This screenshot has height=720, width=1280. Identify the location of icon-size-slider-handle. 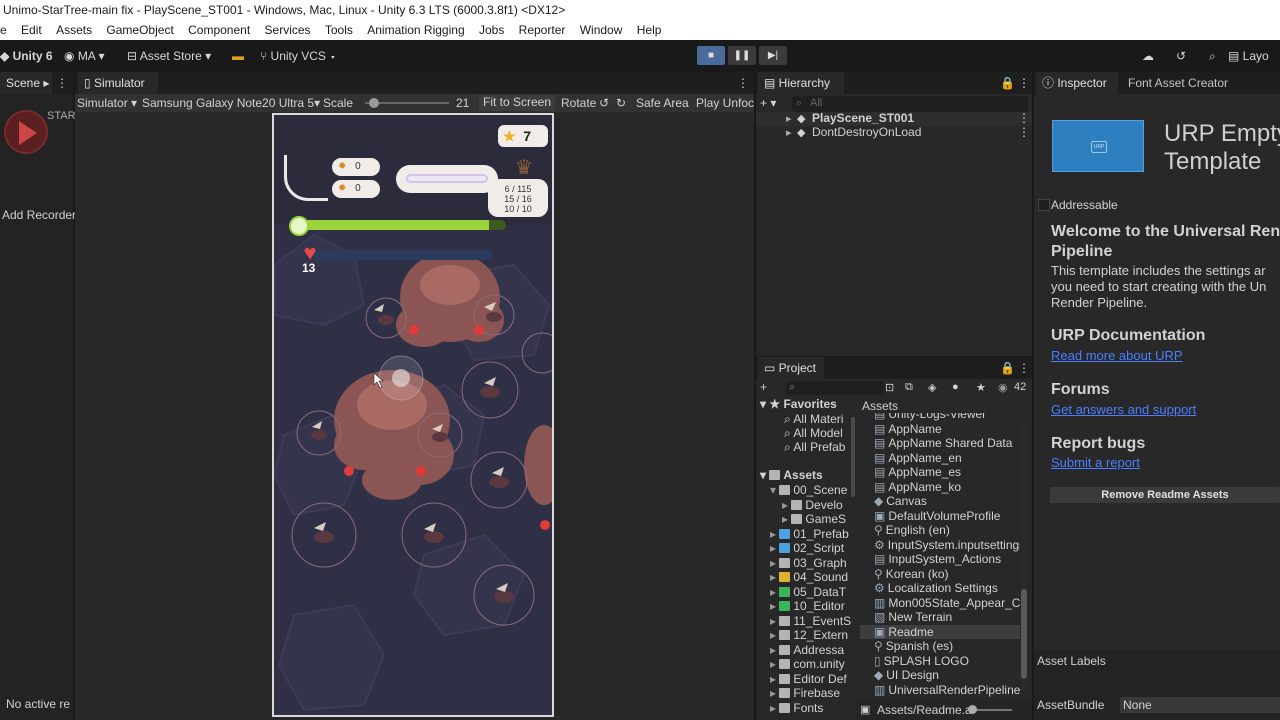
(972, 709).